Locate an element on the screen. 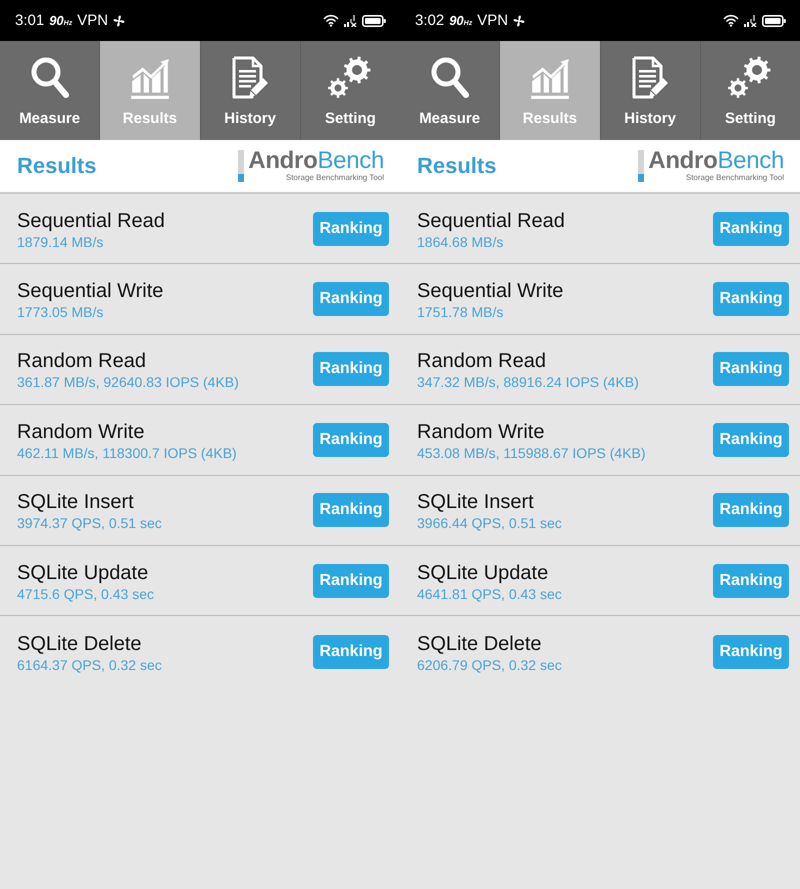  result-value: 1751.78 MB/s is located at coordinates (460, 312).